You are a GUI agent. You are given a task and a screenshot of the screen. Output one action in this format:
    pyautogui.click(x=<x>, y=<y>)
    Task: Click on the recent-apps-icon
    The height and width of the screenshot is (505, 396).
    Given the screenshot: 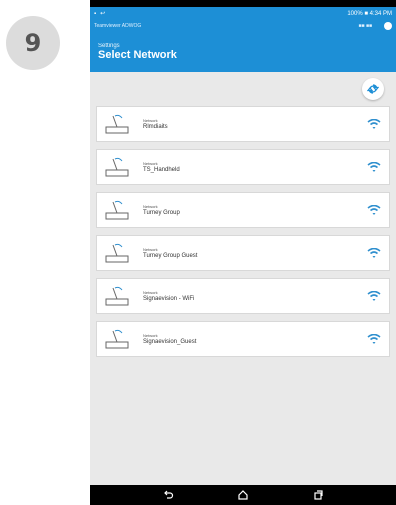 What is the action you would take?
    pyautogui.click(x=318, y=495)
    